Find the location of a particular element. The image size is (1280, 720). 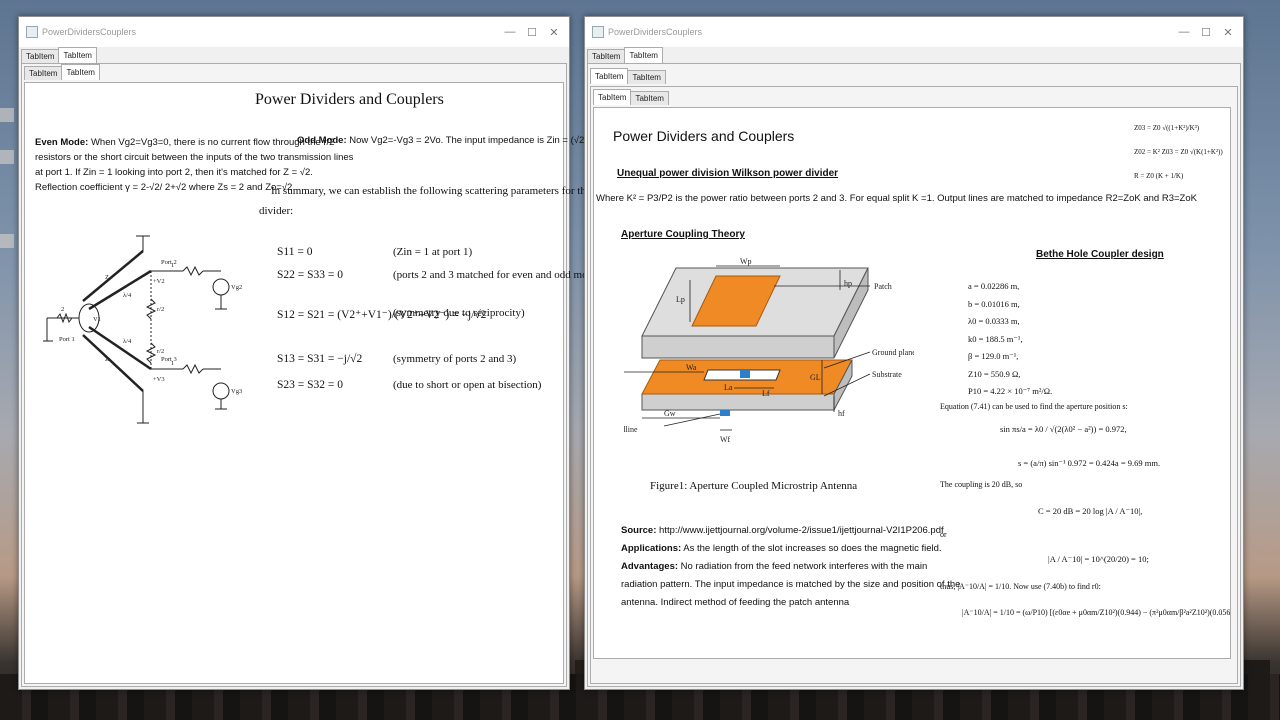

advantages-label: Advantages: is located at coordinates (650, 566).